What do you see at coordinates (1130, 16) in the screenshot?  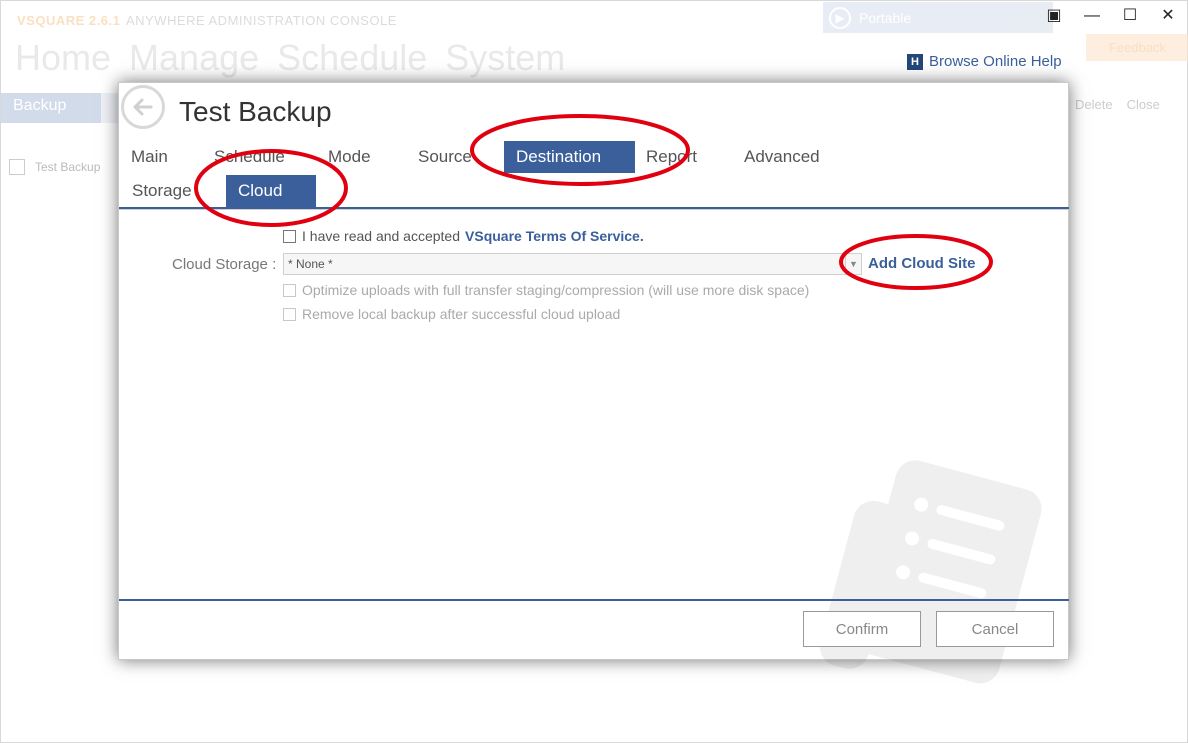 I see `maximize-icon: ☐` at bounding box center [1130, 16].